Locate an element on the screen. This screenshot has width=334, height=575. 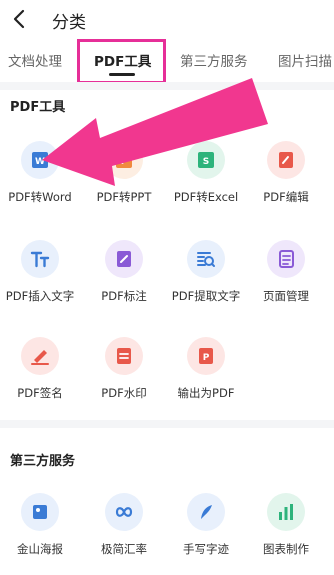
tool-label: 极简汇率 is located at coordinates (124, 549).